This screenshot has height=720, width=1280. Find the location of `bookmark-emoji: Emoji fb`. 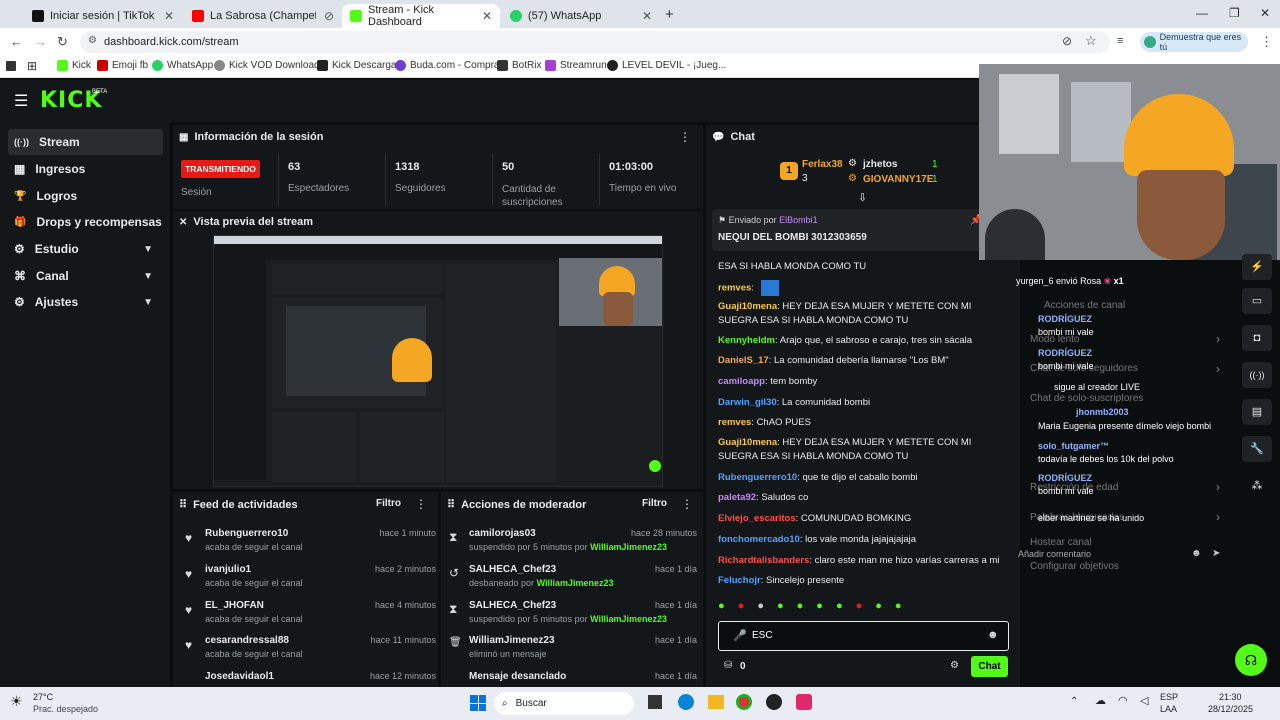

bookmark-emoji: Emoji fb is located at coordinates (122, 65).